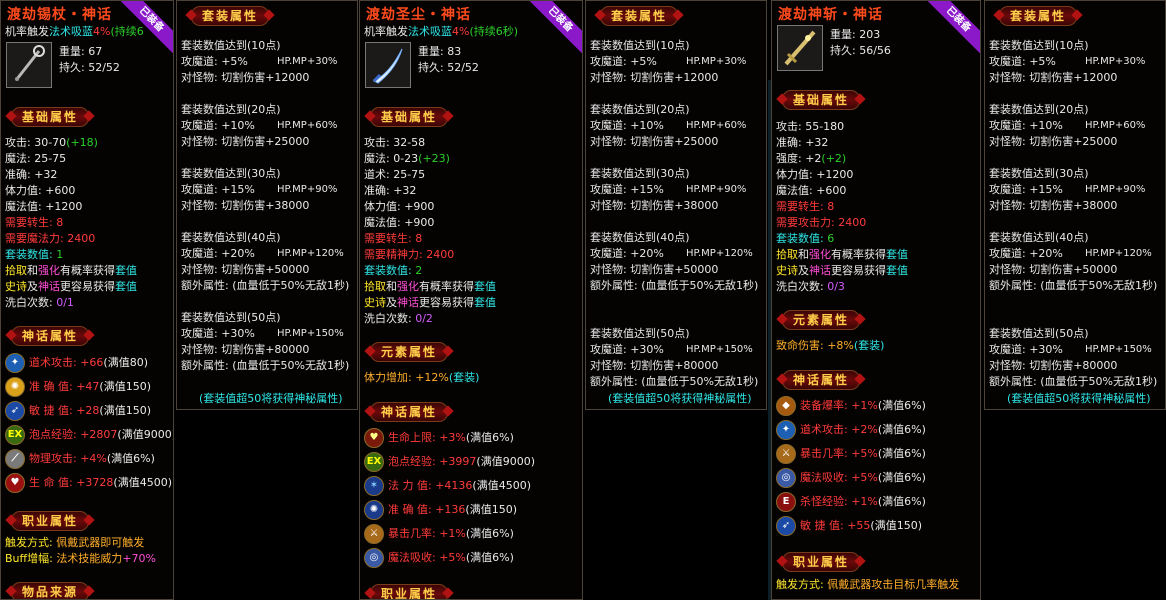 The height and width of the screenshot is (600, 1166). What do you see at coordinates (800, 48) in the screenshot?
I see `sword-icon` at bounding box center [800, 48].